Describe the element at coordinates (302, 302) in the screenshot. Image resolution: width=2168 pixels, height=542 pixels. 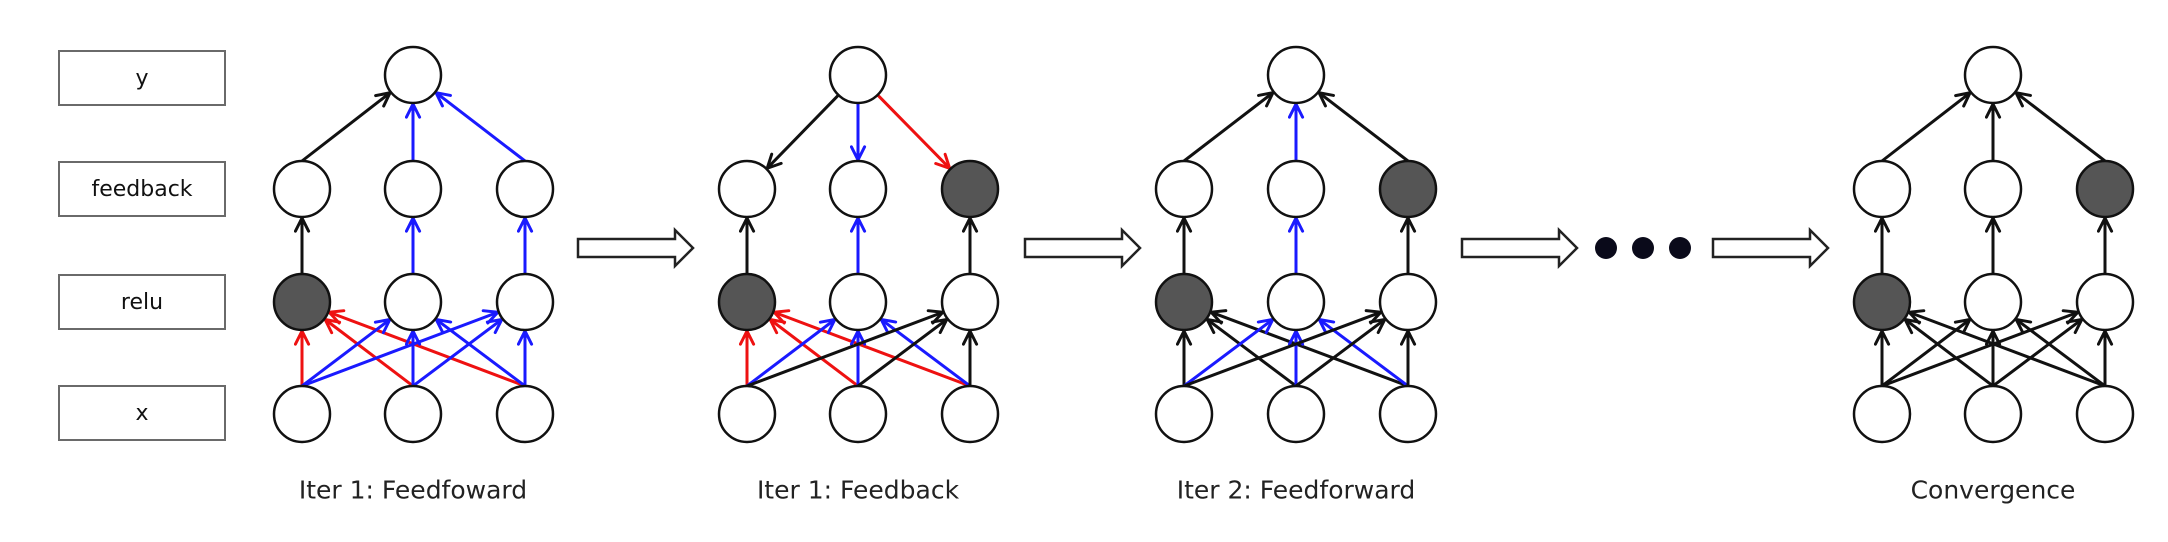
I see `node-relu0-stage0` at that location.